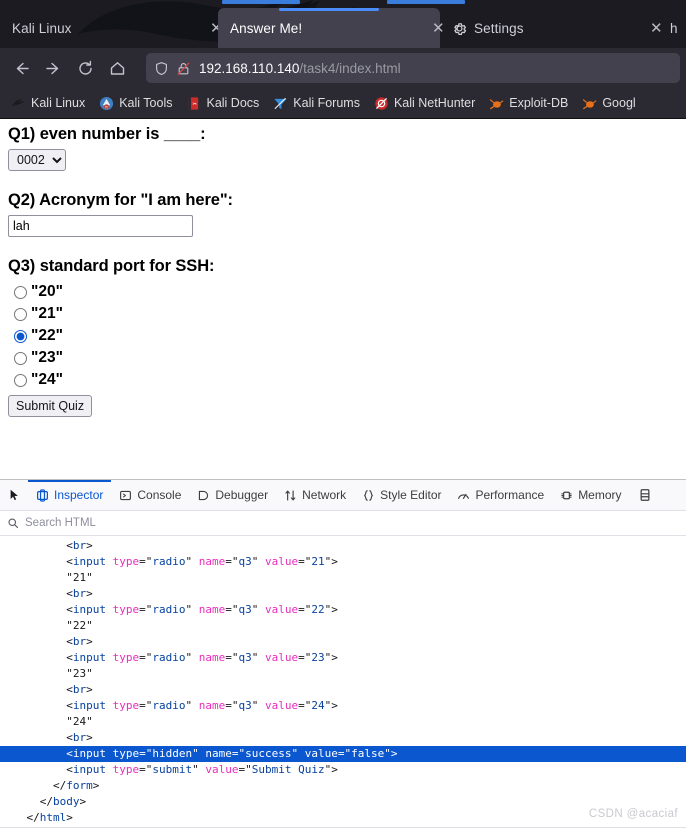  I want to click on exploit-db-icon, so click(497, 103).